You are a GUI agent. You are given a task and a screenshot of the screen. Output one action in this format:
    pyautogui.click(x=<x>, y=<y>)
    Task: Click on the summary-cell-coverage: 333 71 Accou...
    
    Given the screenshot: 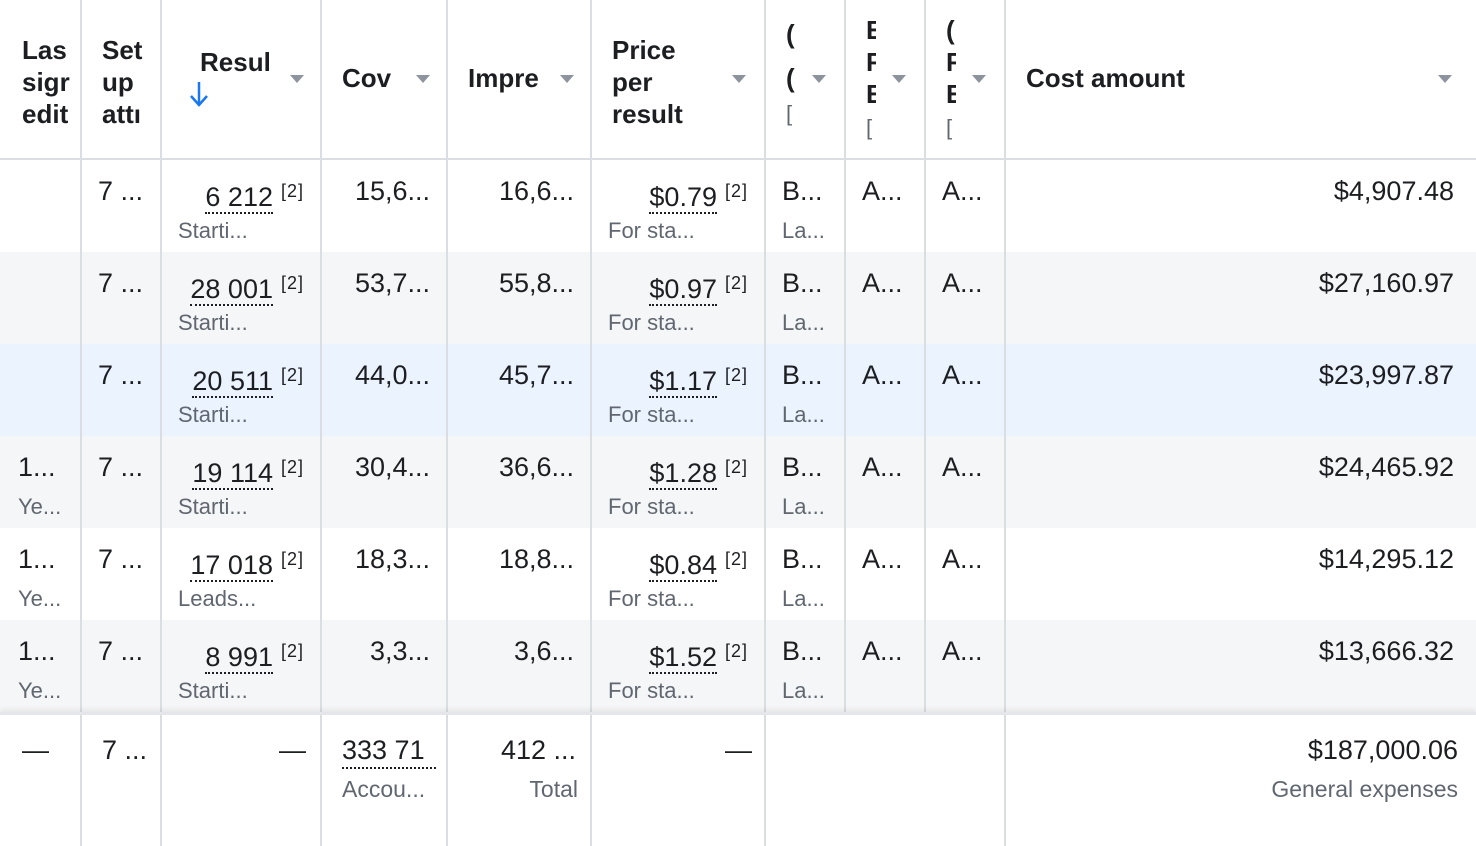 What is the action you would take?
    pyautogui.click(x=385, y=780)
    